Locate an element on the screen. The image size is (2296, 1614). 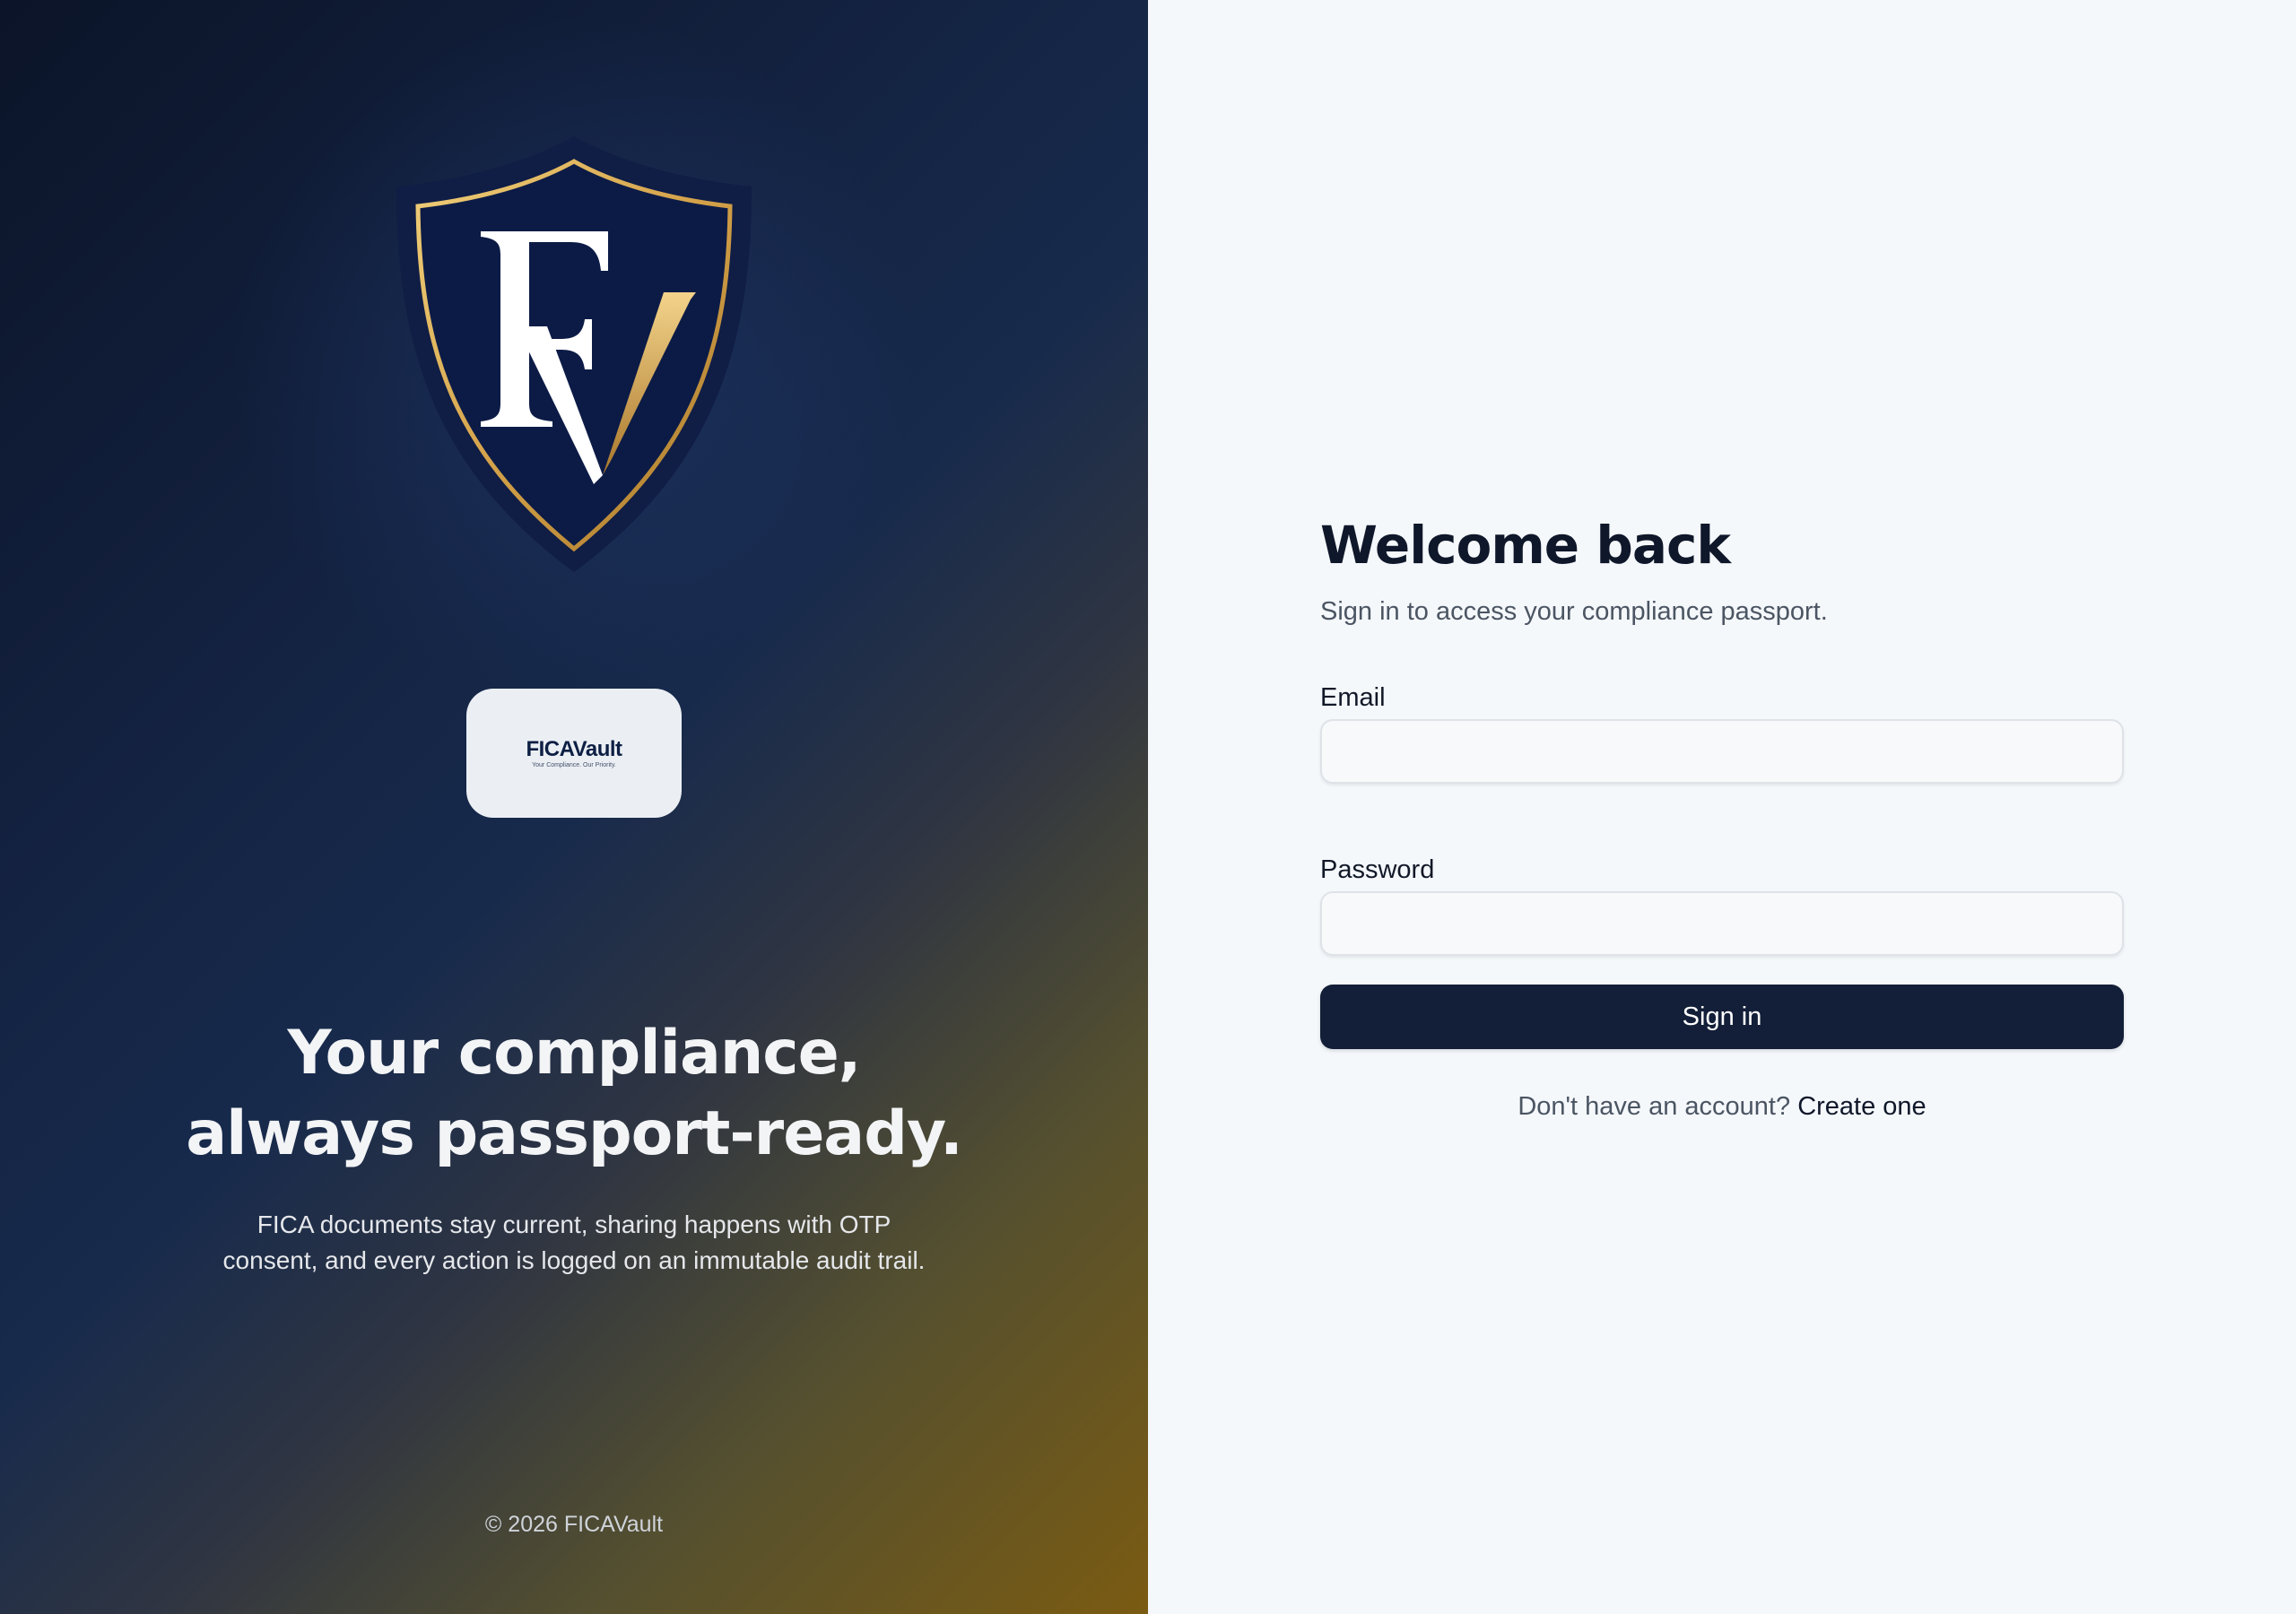
headline-line-2: always passport-ready. is located at coordinates (574, 1133).